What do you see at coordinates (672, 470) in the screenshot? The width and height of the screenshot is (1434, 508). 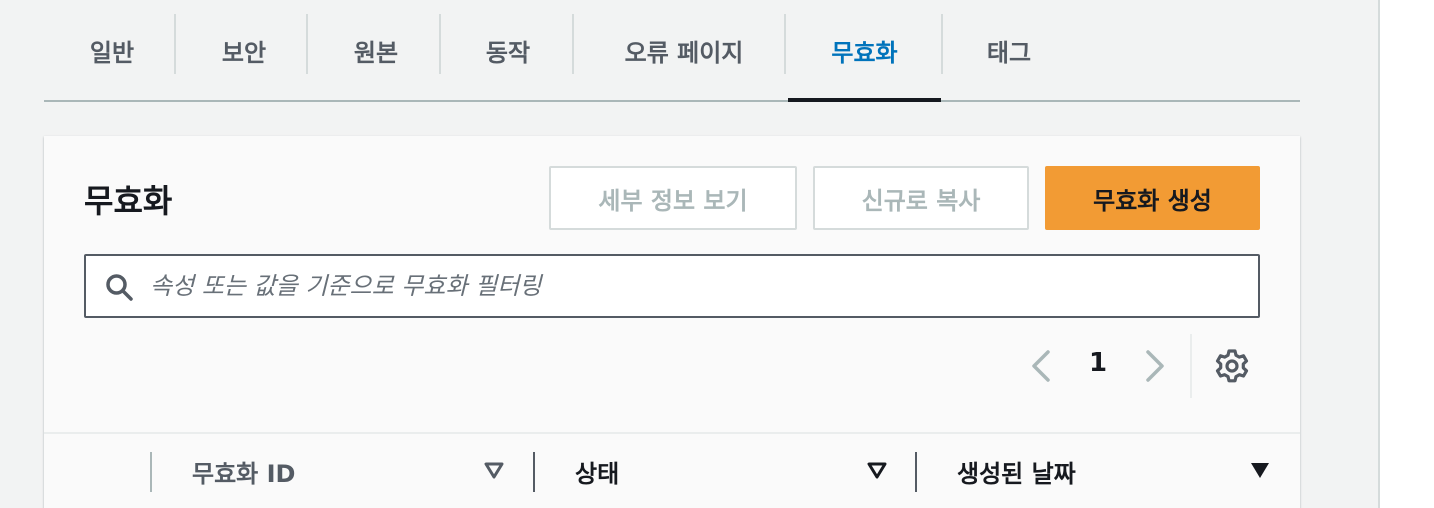 I see `table-header: 무효화 ID 상태 생성된 날짜` at bounding box center [672, 470].